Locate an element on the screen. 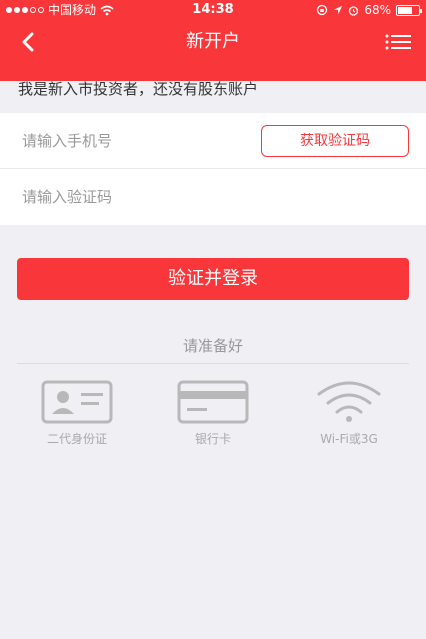 The height and width of the screenshot is (639, 426). phone-input is located at coordinates (132, 141).